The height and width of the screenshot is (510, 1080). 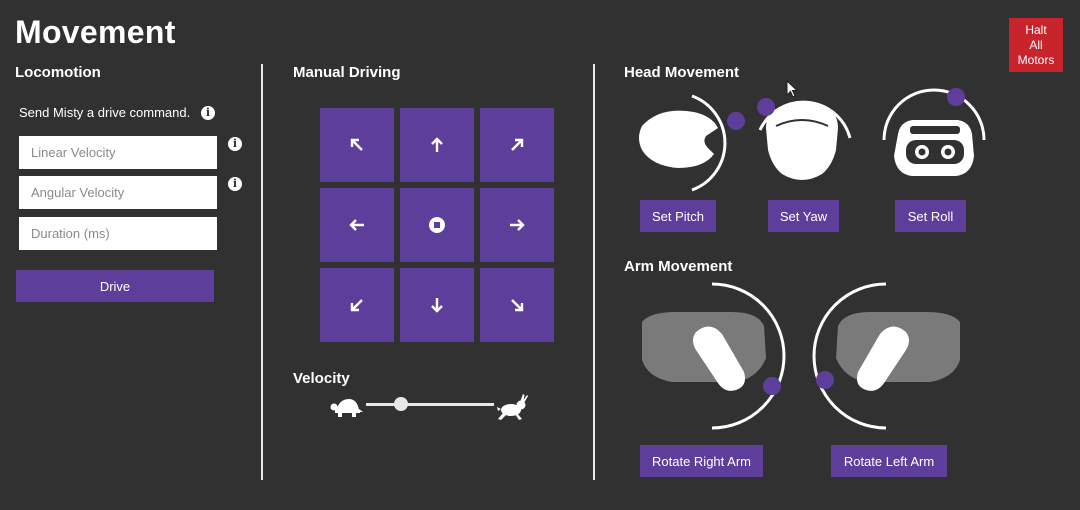 What do you see at coordinates (118, 192) in the screenshot?
I see `angular-velocity-input` at bounding box center [118, 192].